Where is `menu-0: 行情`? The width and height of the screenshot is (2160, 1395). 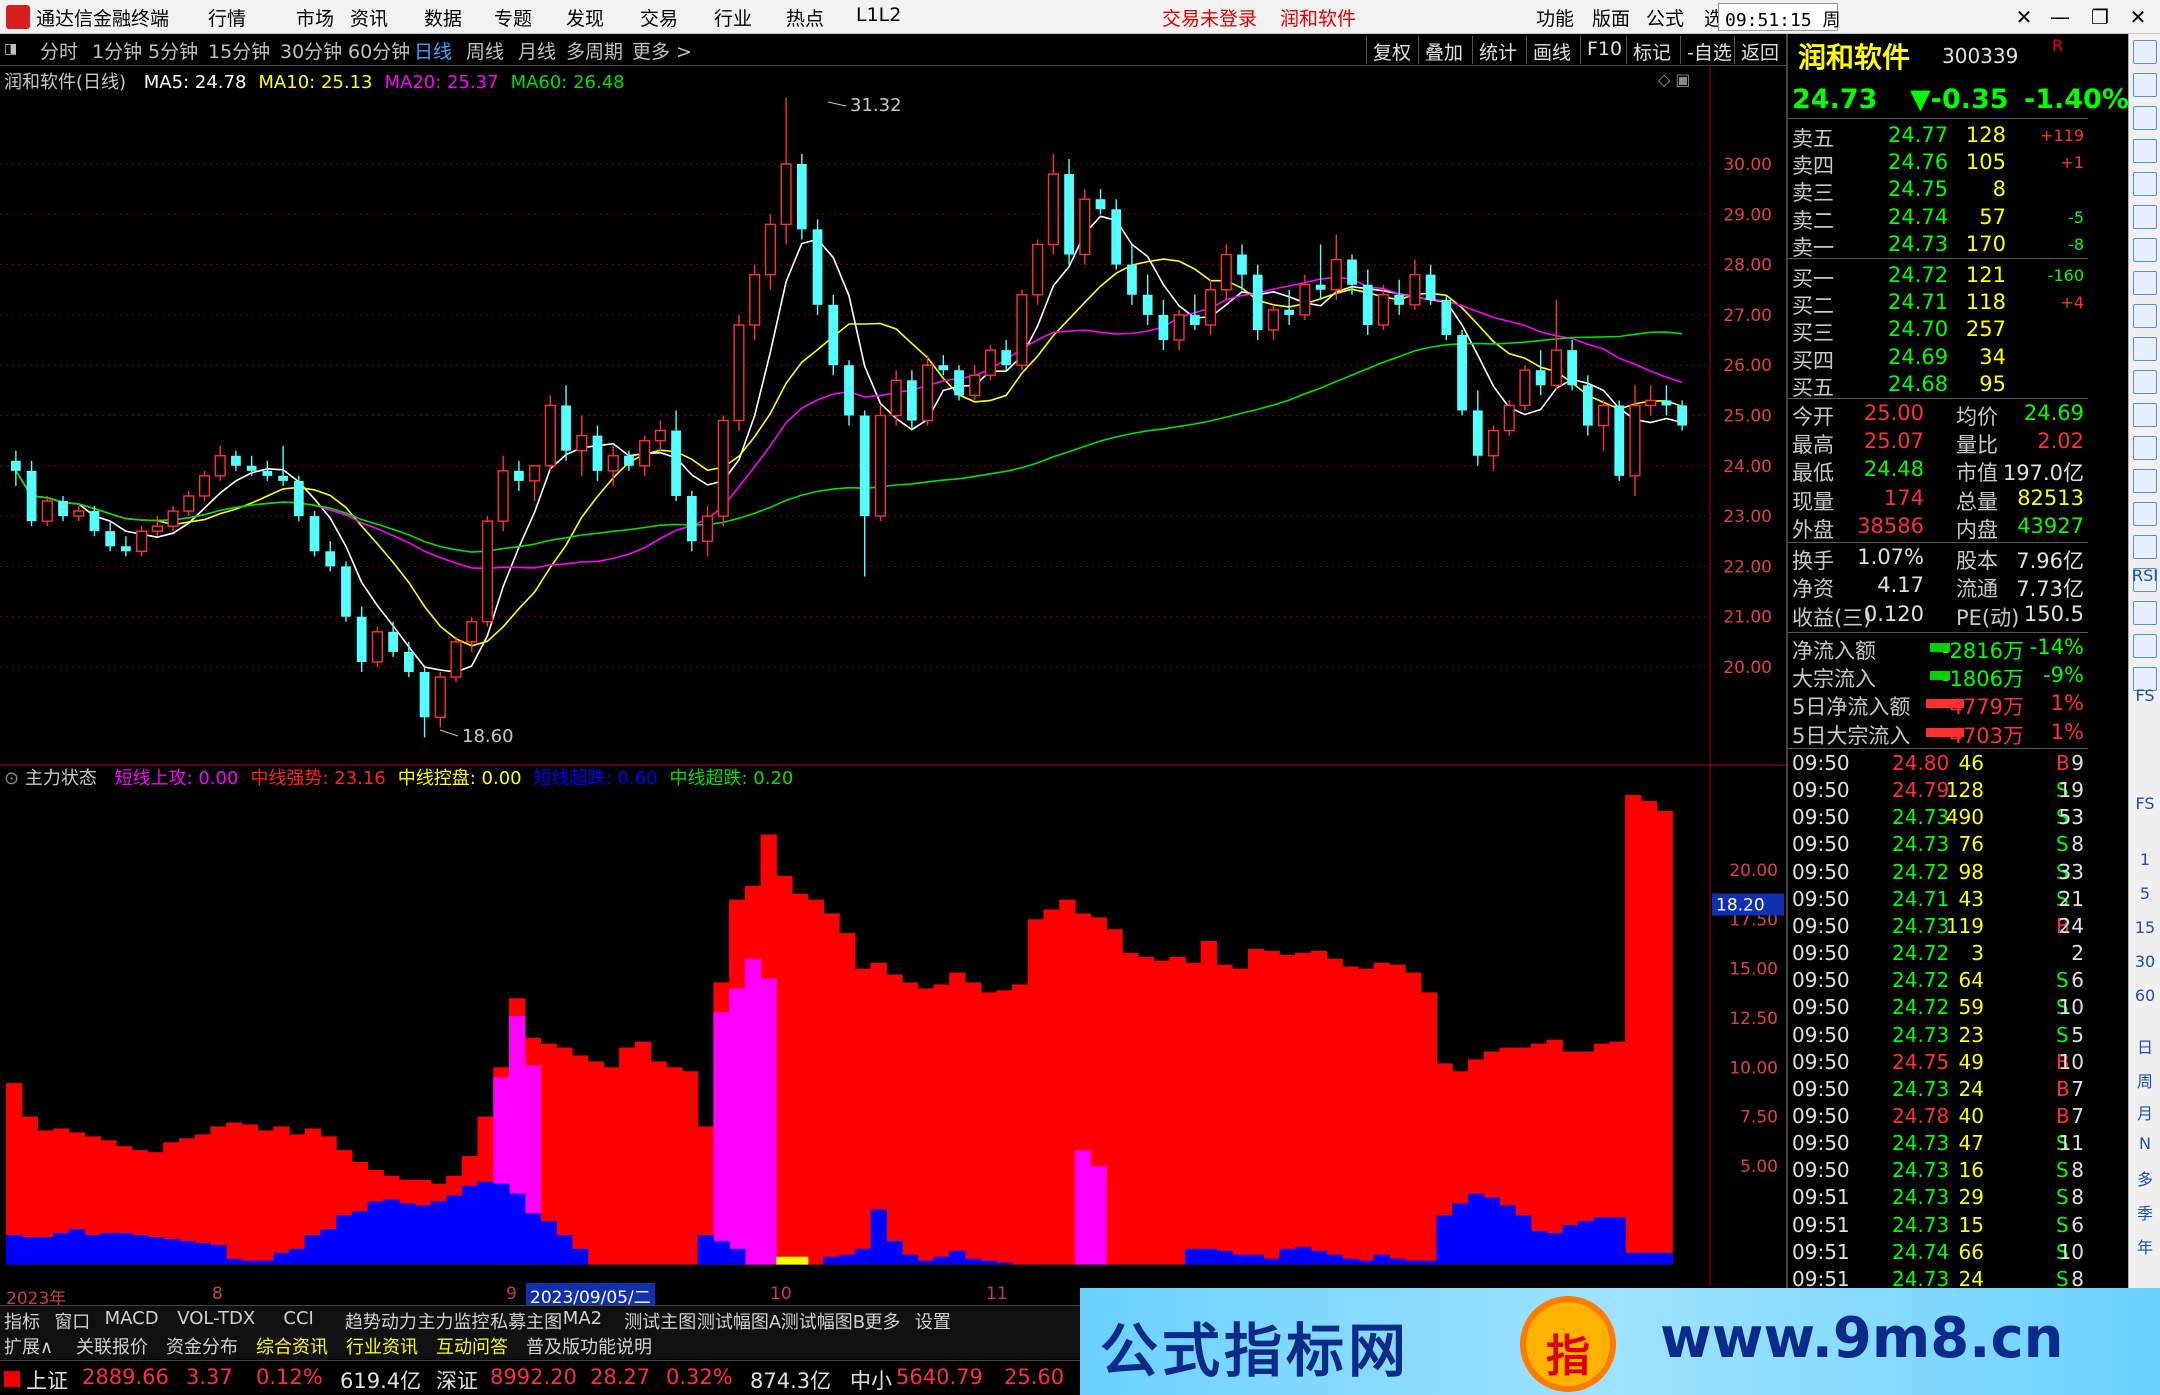
menu-0: 行情 is located at coordinates (227, 17).